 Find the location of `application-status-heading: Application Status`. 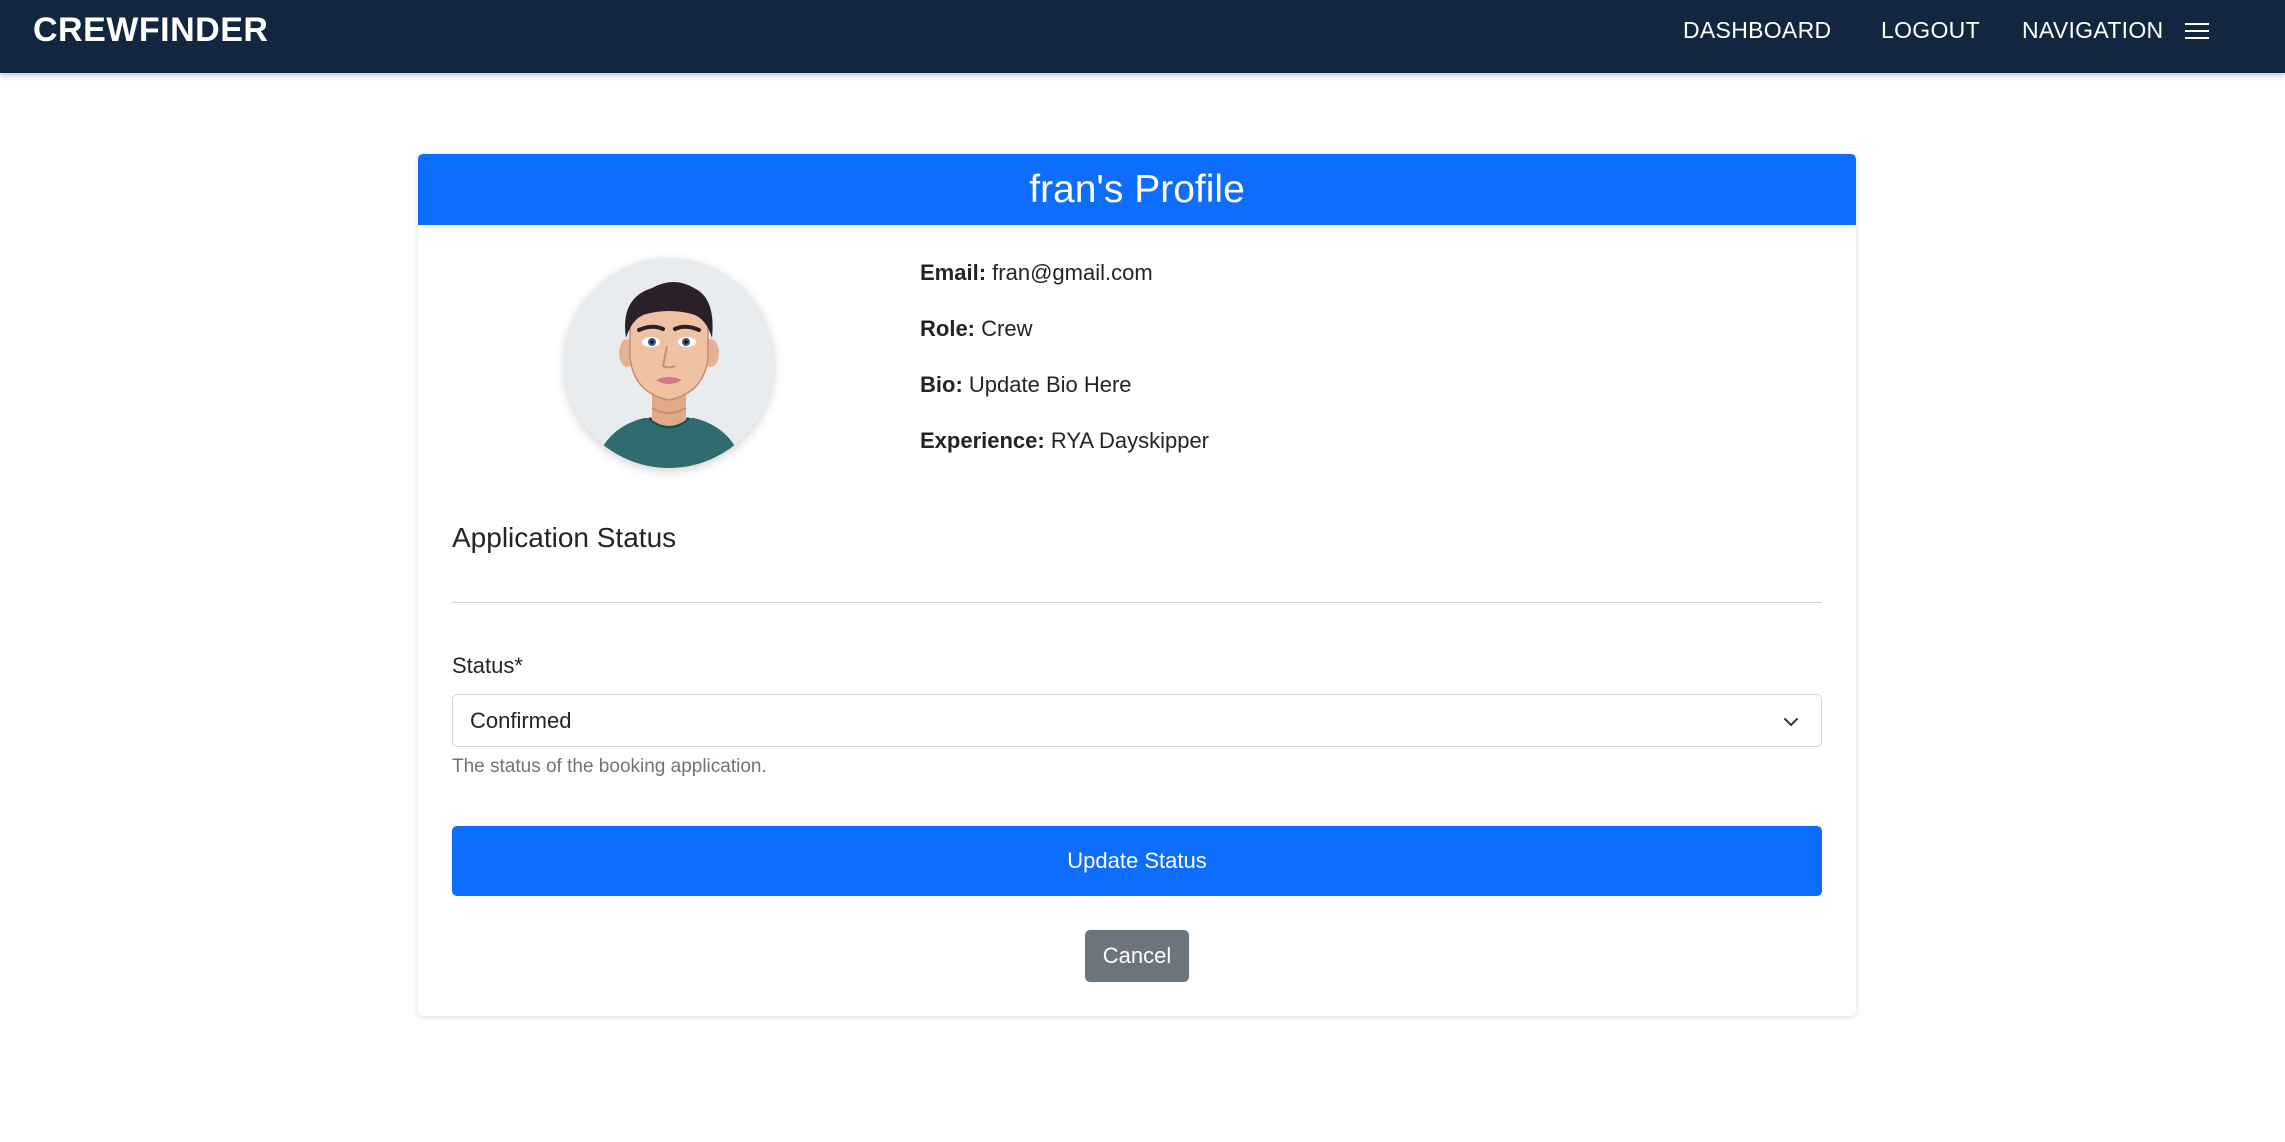

application-status-heading: Application Status is located at coordinates (564, 537).